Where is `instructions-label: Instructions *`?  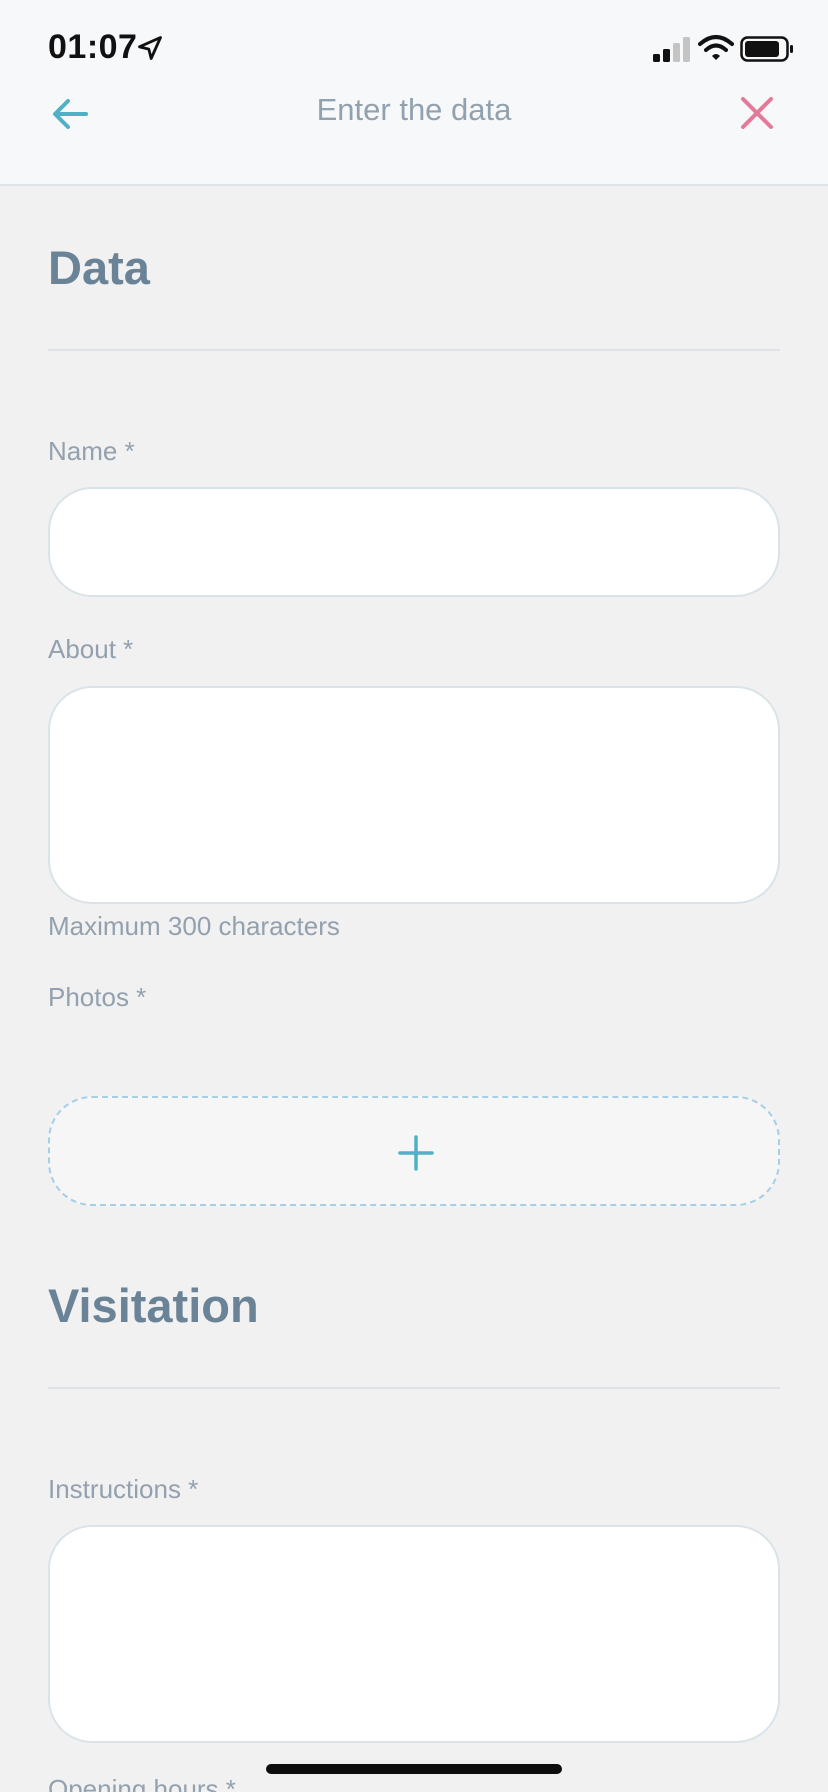 instructions-label: Instructions * is located at coordinates (123, 1489).